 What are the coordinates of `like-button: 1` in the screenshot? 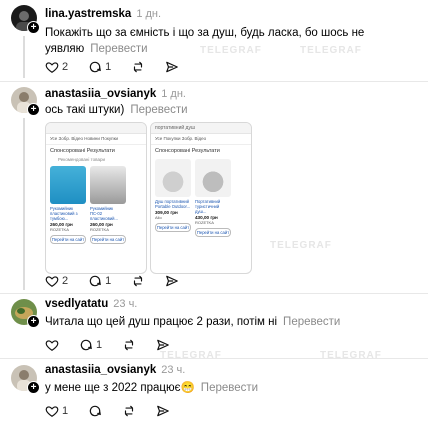 It's located at (56, 411).